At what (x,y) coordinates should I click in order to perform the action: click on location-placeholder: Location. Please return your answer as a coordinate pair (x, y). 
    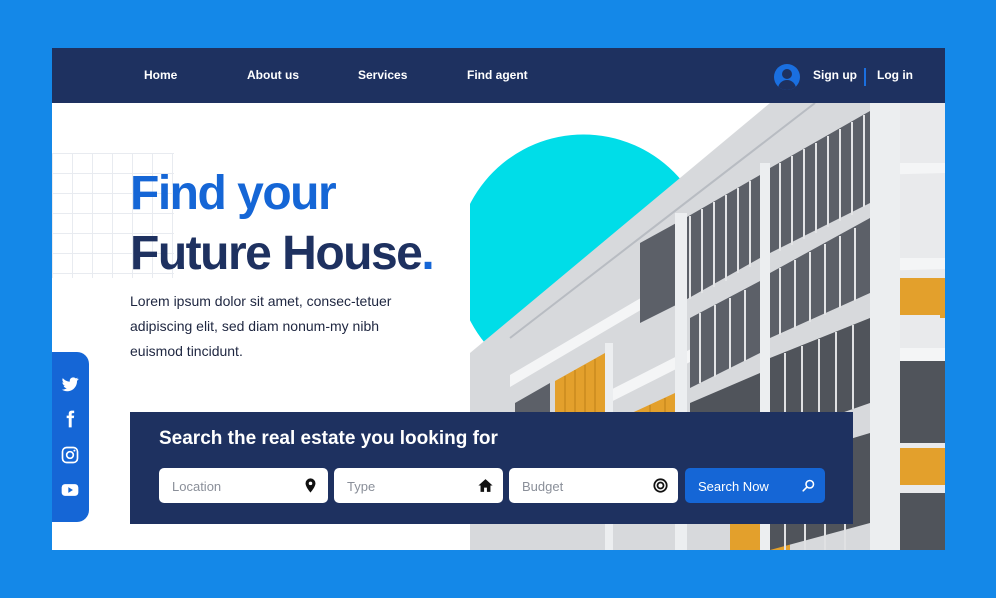
    Looking at the image, I should click on (197, 486).